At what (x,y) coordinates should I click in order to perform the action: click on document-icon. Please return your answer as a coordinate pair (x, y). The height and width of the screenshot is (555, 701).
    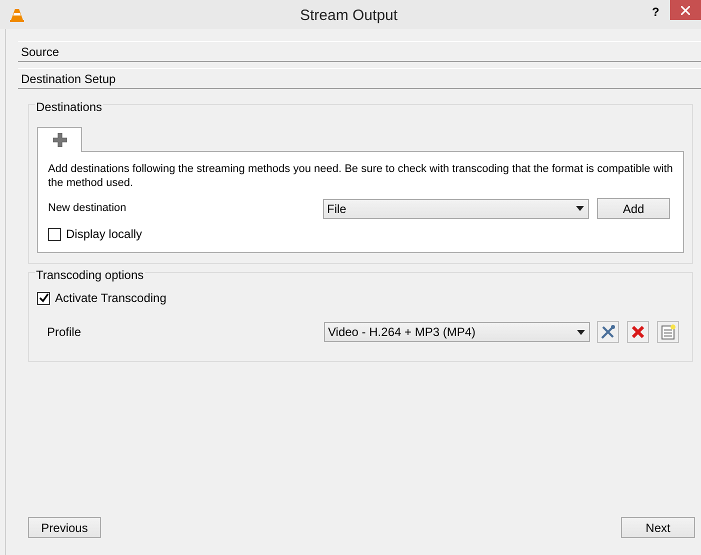
    Looking at the image, I should click on (668, 332).